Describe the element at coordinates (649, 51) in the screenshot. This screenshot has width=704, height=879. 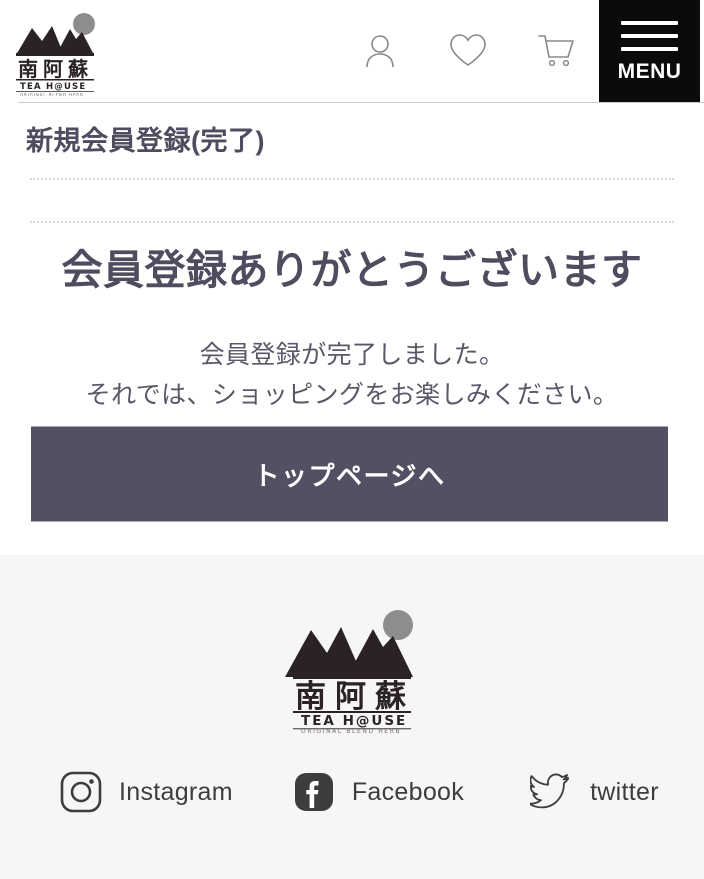
I see `menu-button: MENU` at that location.